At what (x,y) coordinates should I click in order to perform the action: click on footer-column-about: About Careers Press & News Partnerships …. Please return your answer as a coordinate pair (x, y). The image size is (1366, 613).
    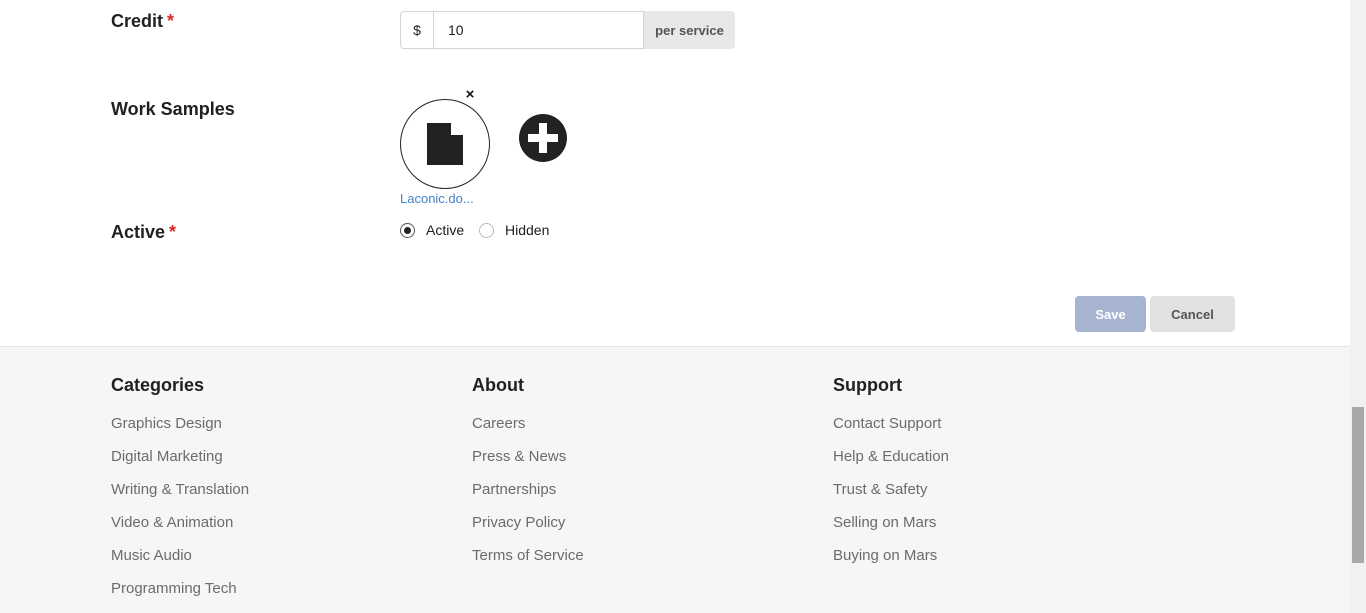
    Looking at the image, I should click on (528, 477).